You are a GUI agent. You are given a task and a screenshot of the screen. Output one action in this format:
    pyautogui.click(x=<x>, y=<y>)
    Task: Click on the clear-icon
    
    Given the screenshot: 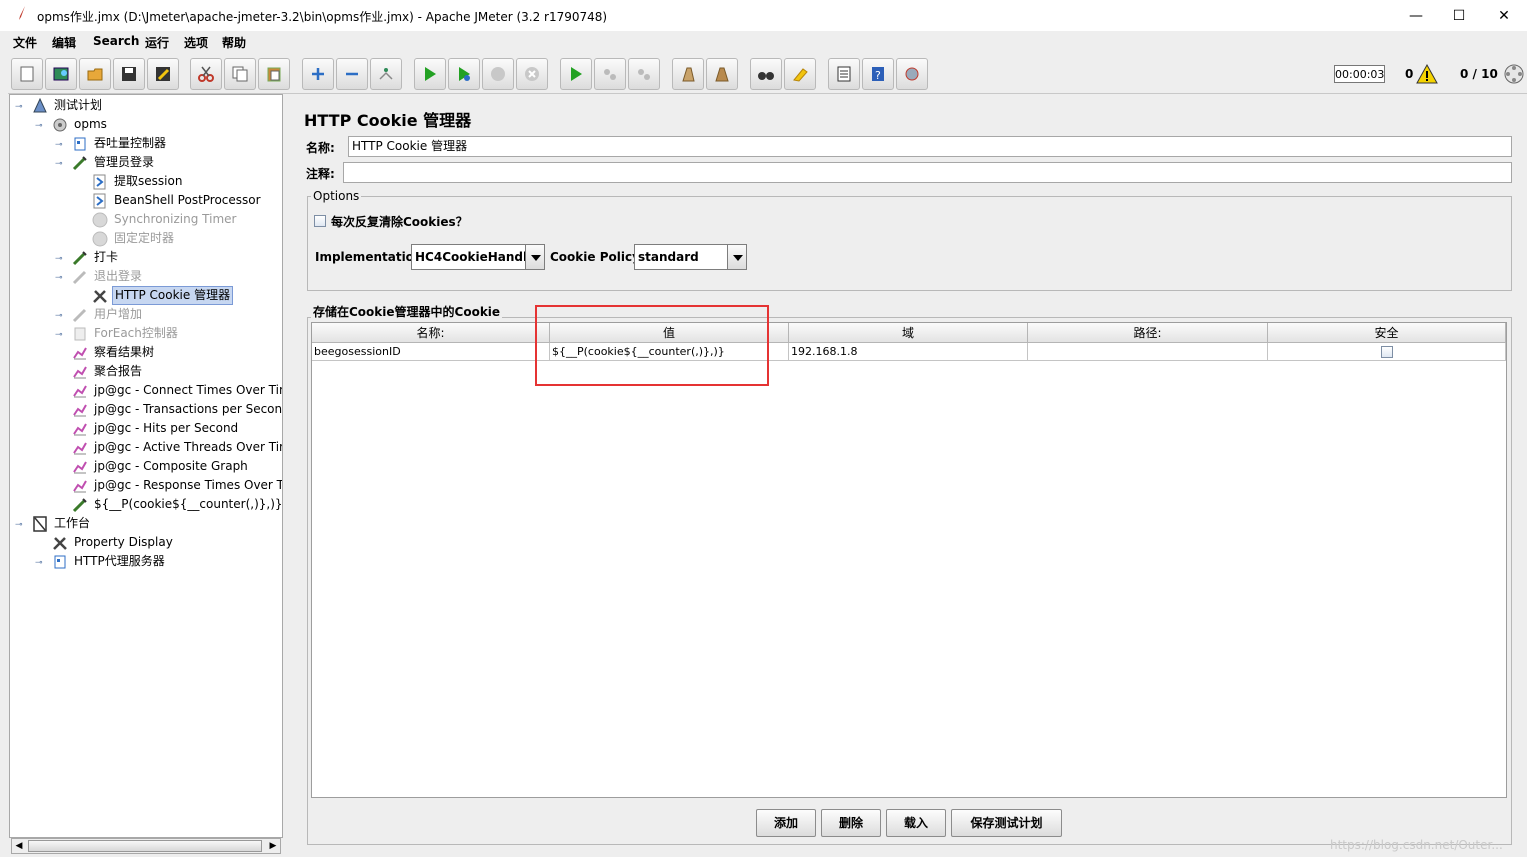 What is the action you would take?
    pyautogui.click(x=688, y=74)
    